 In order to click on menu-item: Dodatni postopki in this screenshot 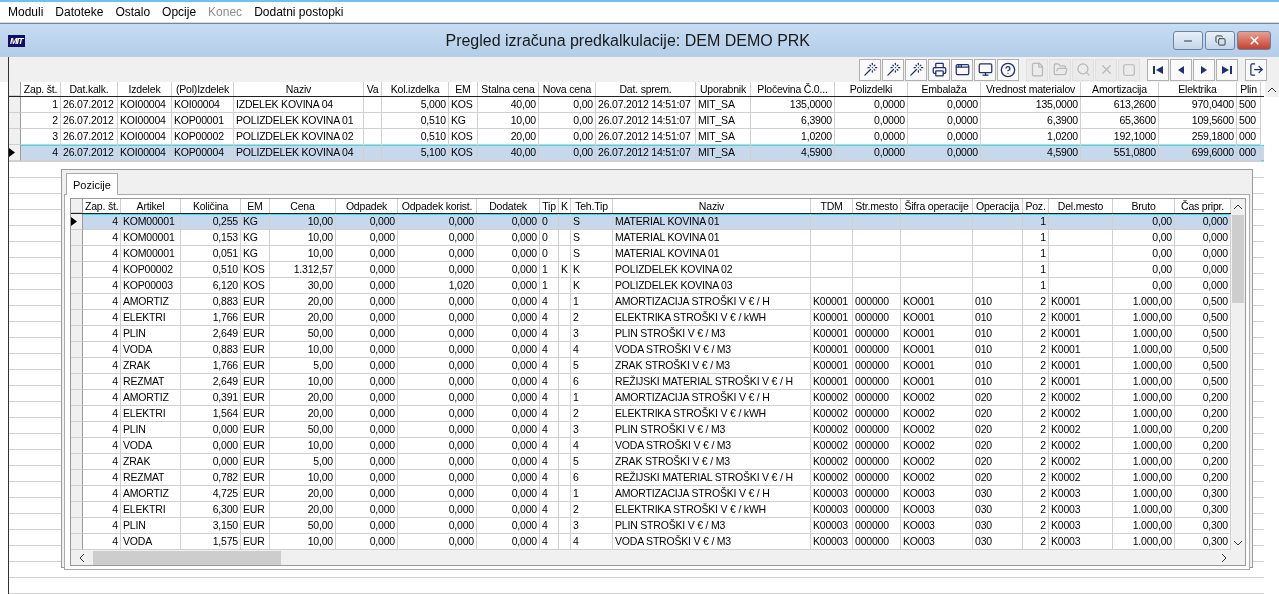, I will do `click(299, 12)`.